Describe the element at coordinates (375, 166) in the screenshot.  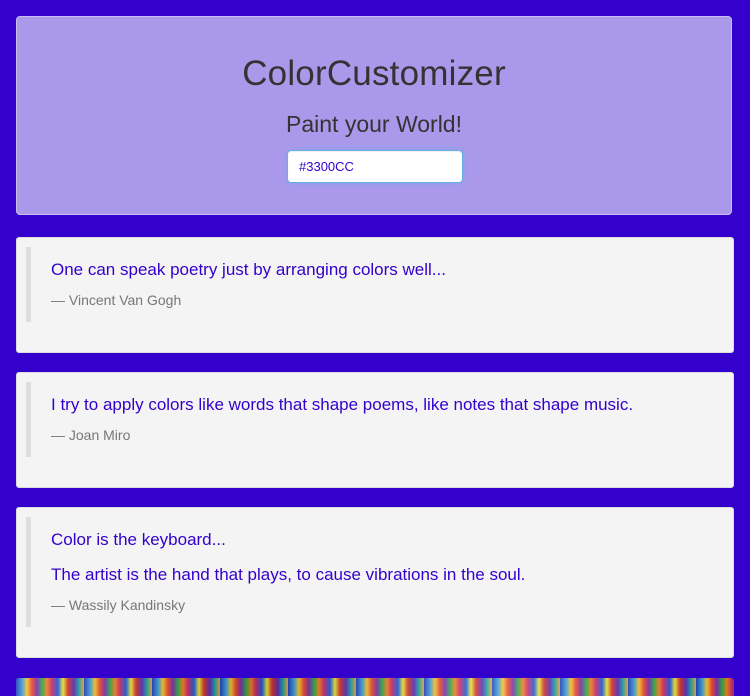
I see `color-hex-input` at that location.